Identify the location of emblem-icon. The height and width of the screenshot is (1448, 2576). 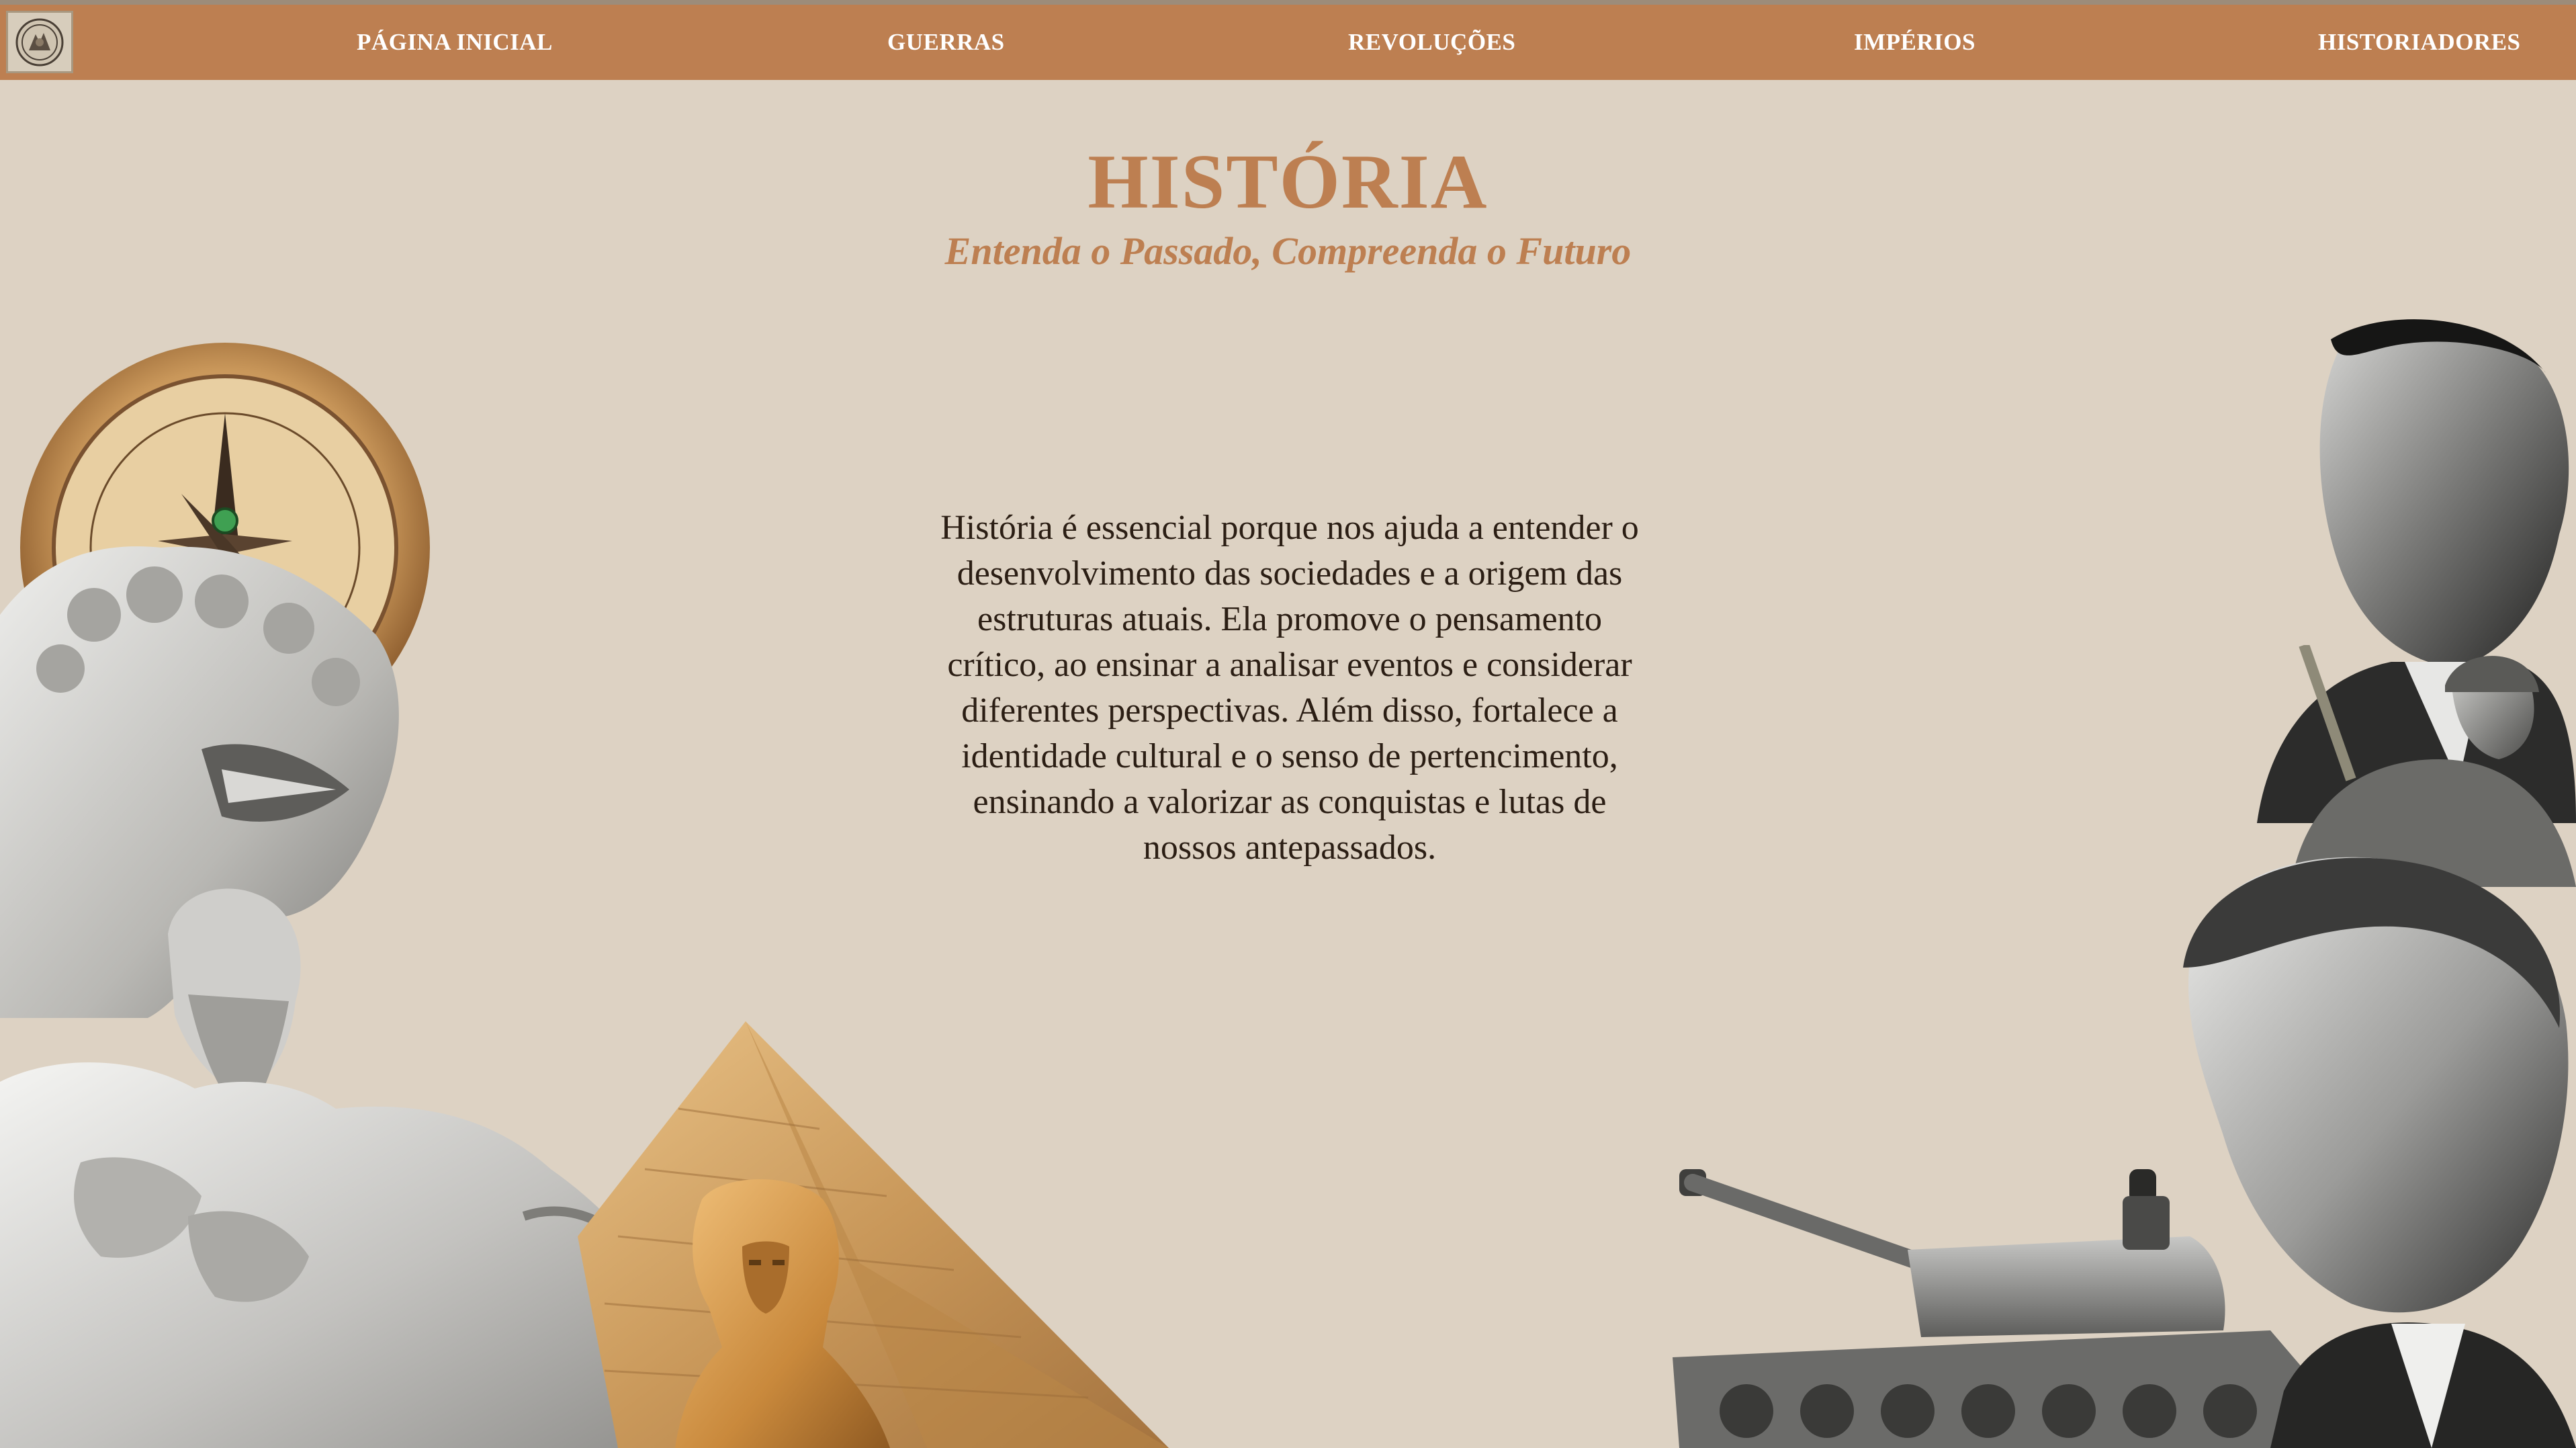
(40, 42).